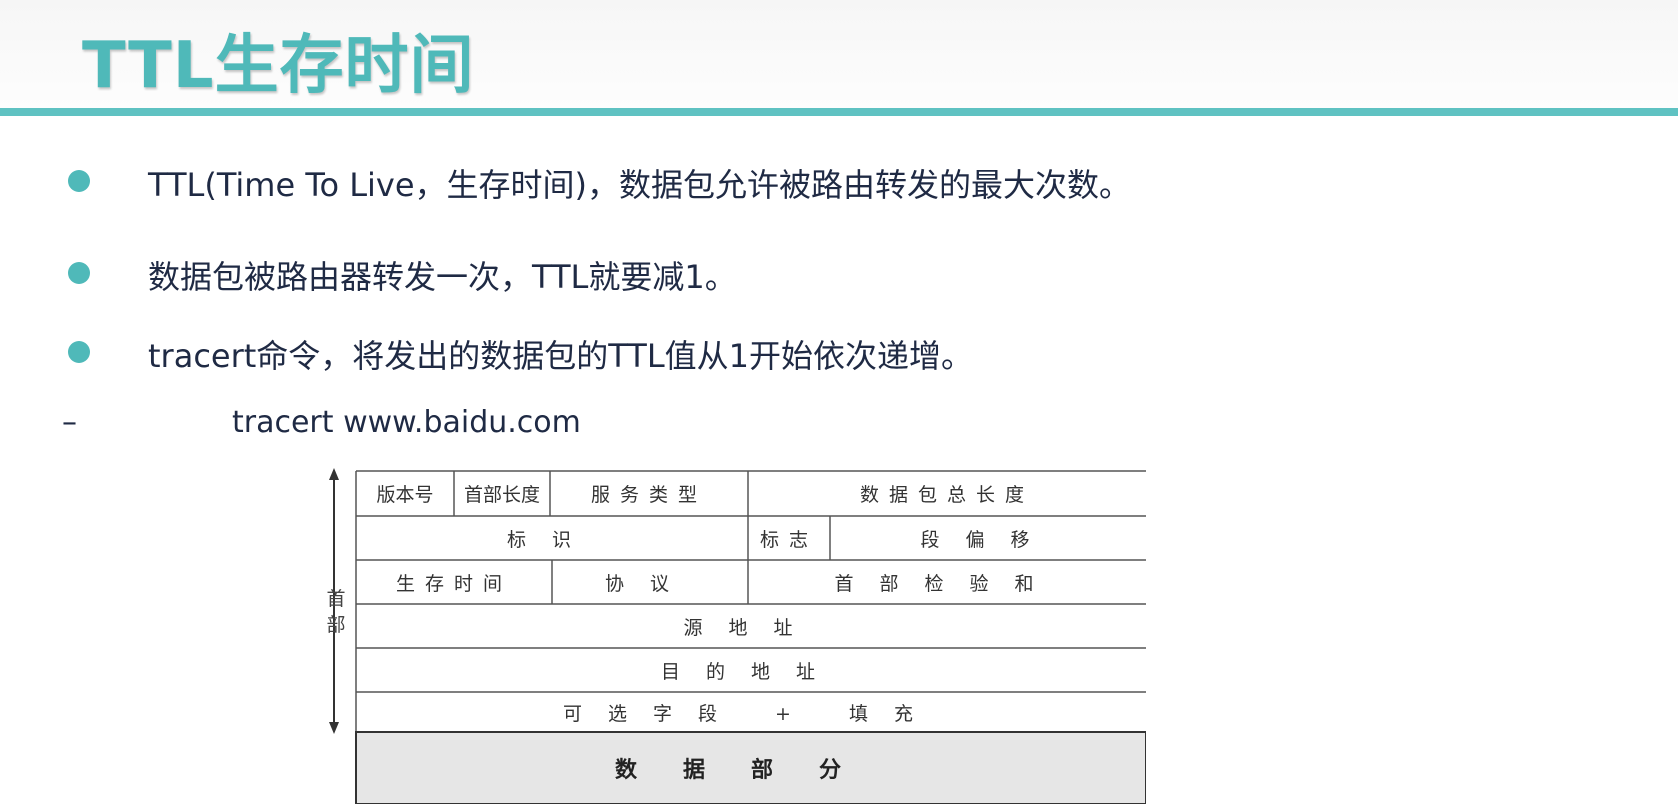 This screenshot has width=1678, height=804. Describe the element at coordinates (561, 356) in the screenshot. I see `bullet-text: tracert命令，将发出的数据包的TTL值从1开始依次递增。` at that location.